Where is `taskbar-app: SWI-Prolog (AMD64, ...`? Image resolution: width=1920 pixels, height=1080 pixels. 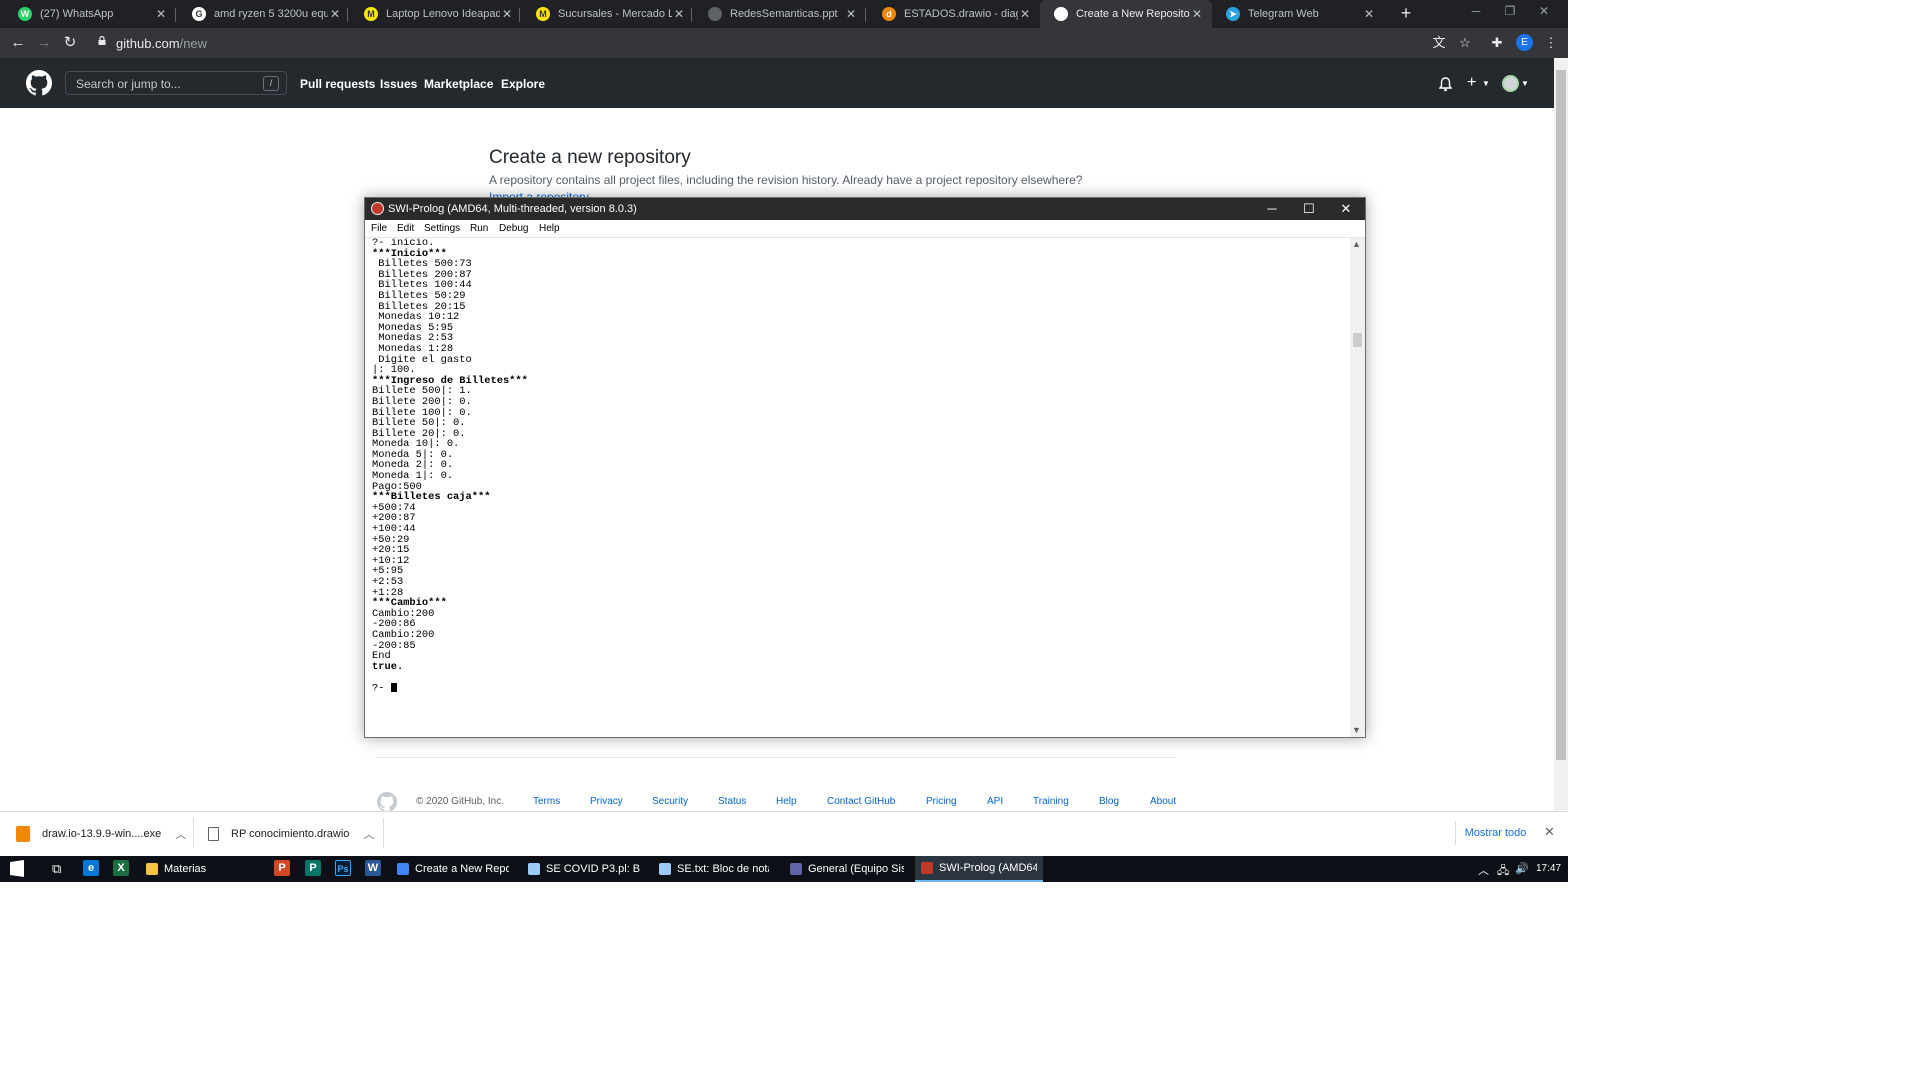 taskbar-app: SWI-Prolog (AMD64, ... is located at coordinates (979, 869).